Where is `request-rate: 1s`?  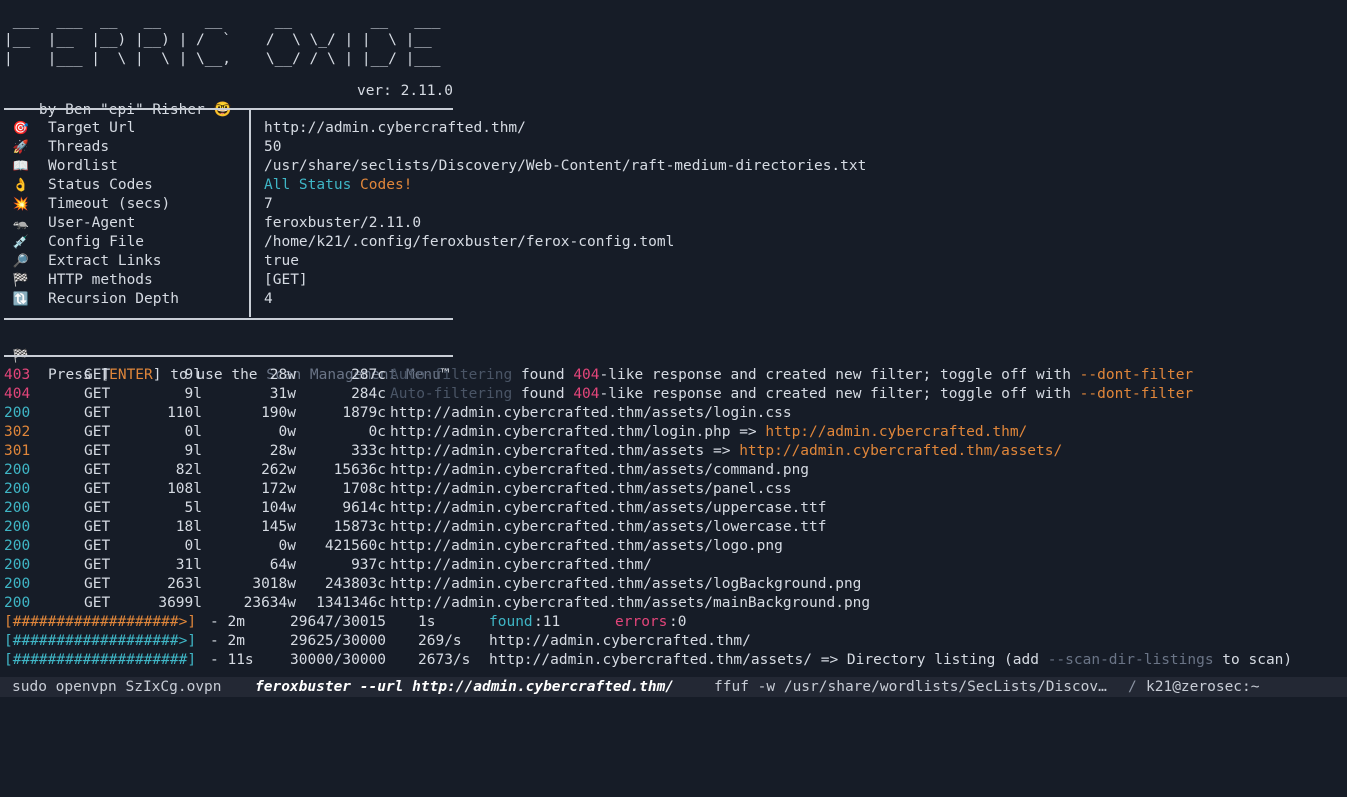
request-rate: 1s is located at coordinates (427, 622).